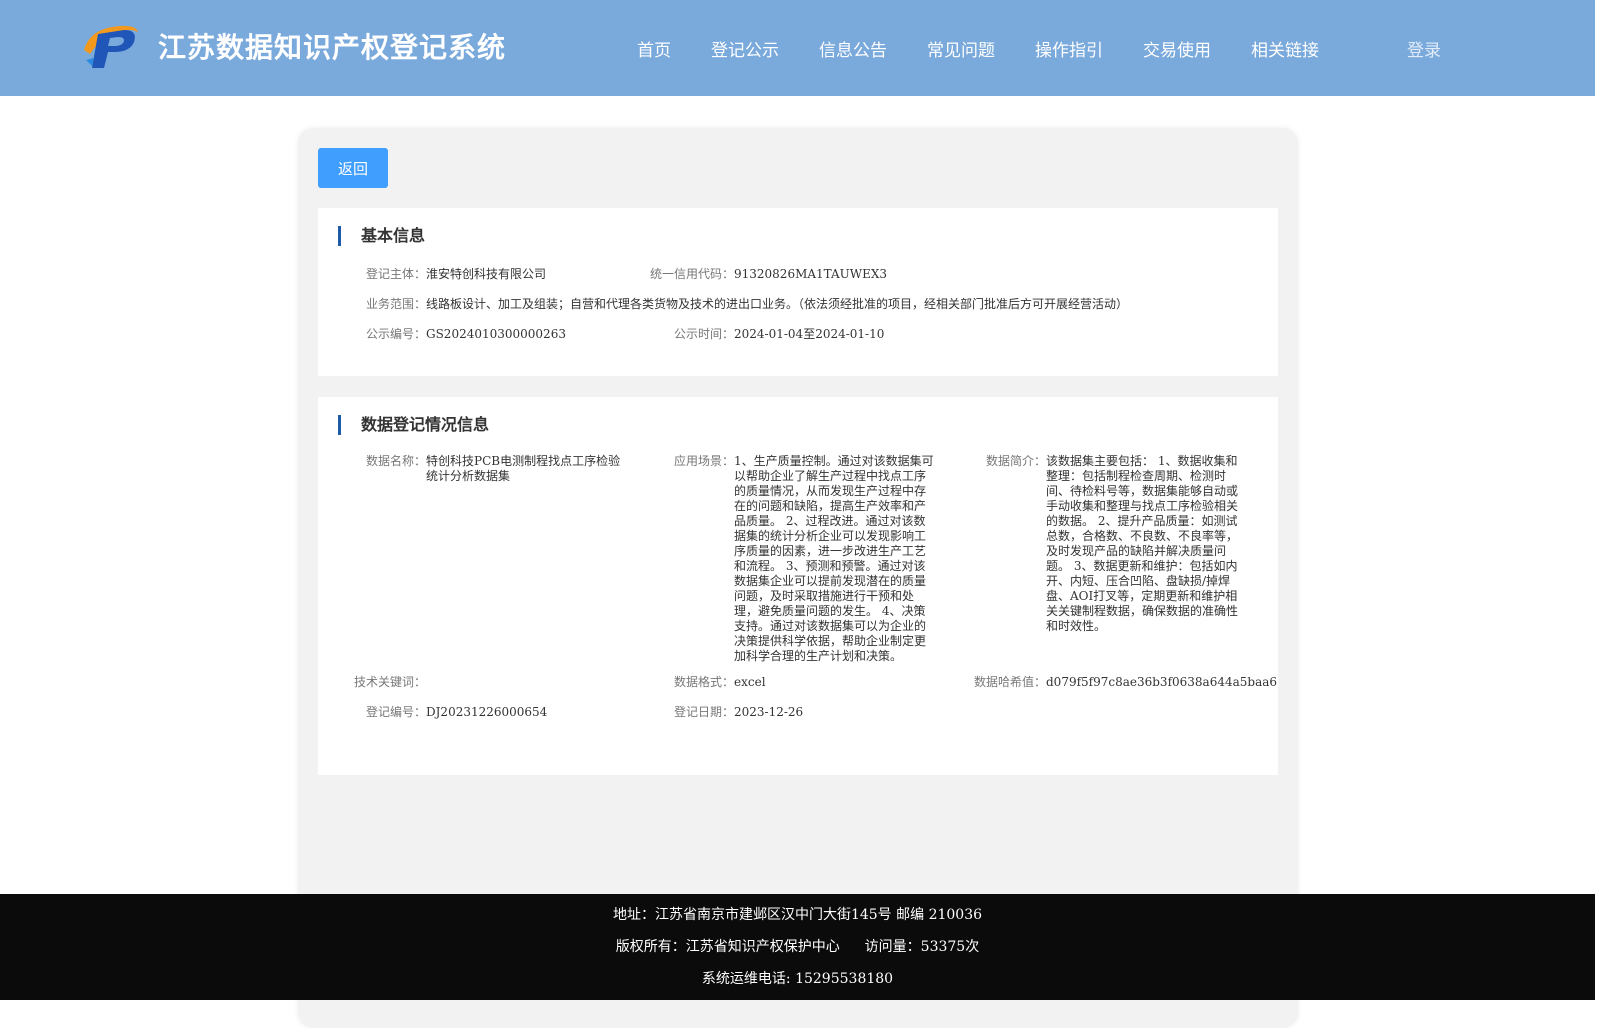 The image size is (1600, 1028). What do you see at coordinates (353, 168) in the screenshot?
I see `back-button: 返回` at bounding box center [353, 168].